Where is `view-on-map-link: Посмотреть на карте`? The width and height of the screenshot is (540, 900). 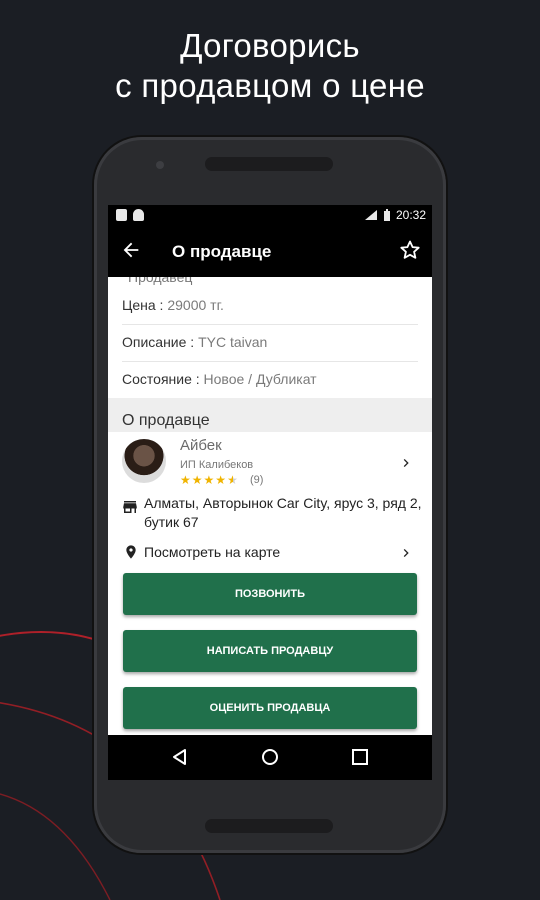 view-on-map-link: Посмотреть на карте is located at coordinates (270, 553).